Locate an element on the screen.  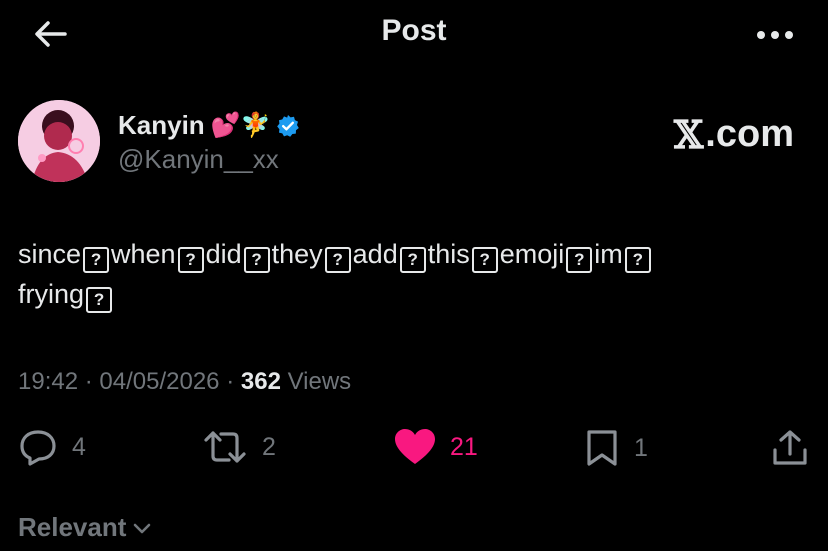
repost-count: 2 is located at coordinates (269, 446).